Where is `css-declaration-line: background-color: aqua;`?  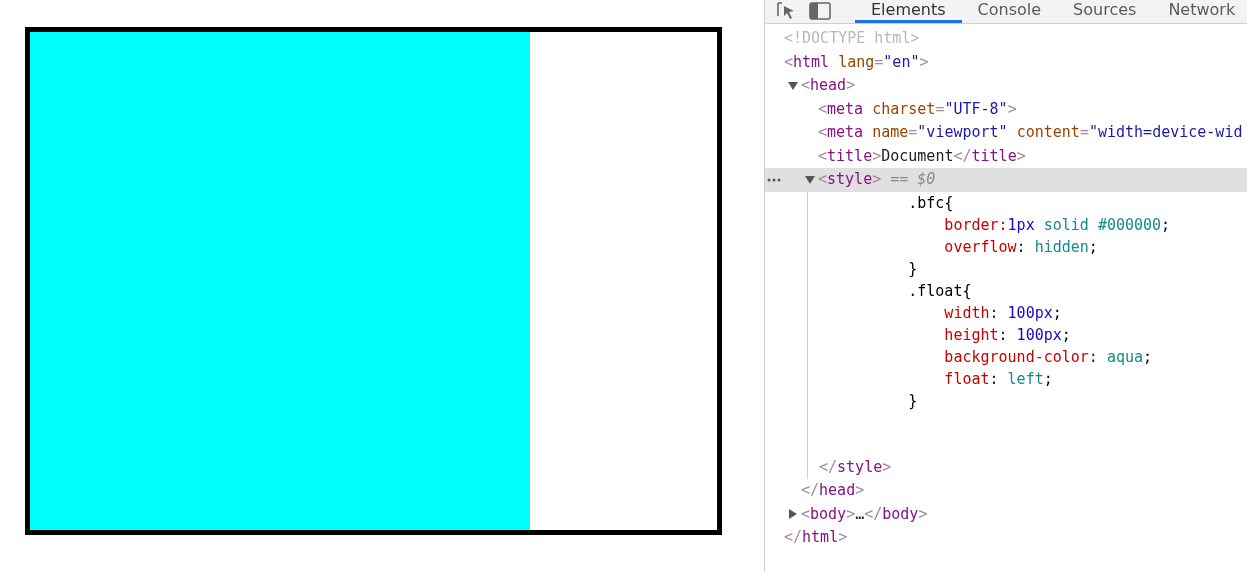
css-declaration-line: background-color: aqua; is located at coordinates (1048, 357).